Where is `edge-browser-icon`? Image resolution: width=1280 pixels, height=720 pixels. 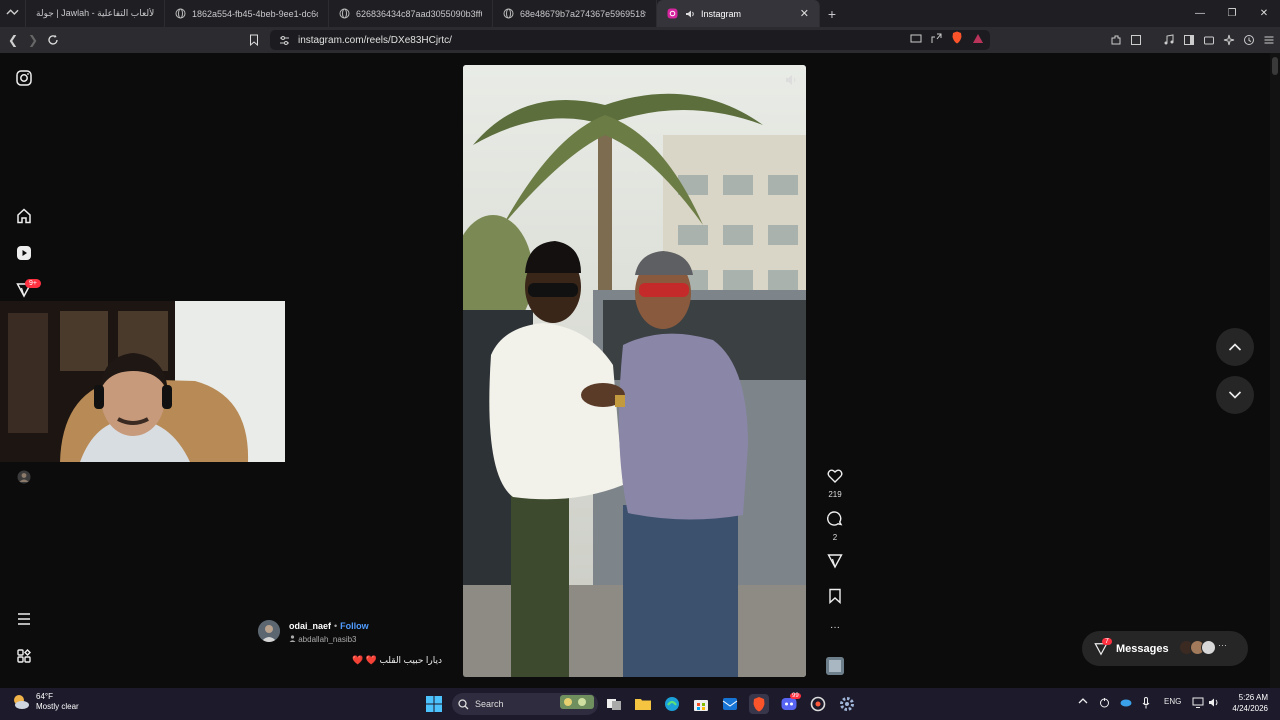
edge-browser-icon is located at coordinates (672, 704).